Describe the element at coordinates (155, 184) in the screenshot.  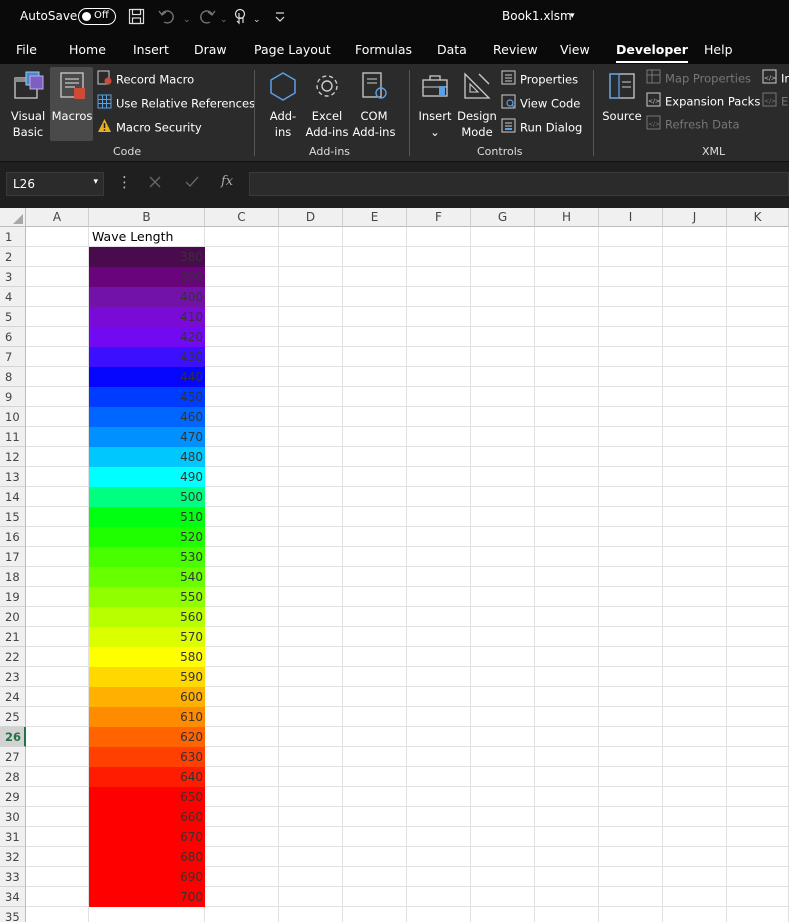
I see `cancel-icon` at that location.